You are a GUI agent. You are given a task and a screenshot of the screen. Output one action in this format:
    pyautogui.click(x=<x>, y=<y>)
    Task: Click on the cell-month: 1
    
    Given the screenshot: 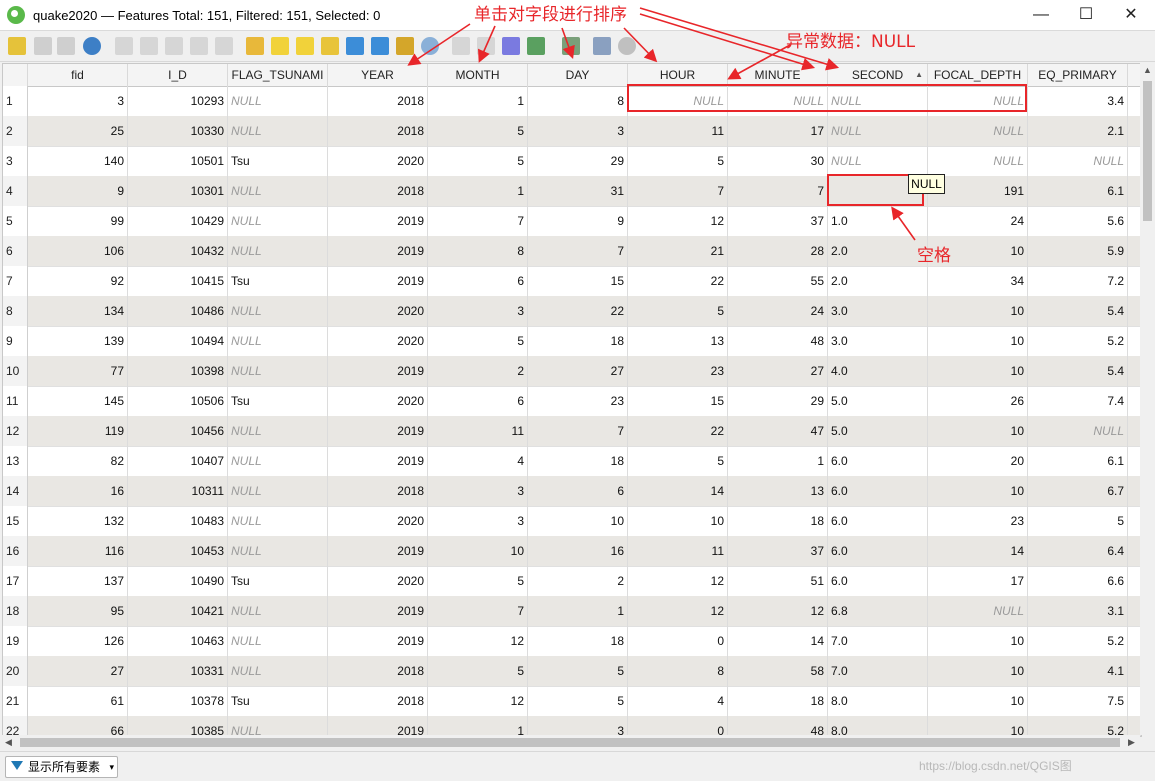 What is the action you would take?
    pyautogui.click(x=478, y=726)
    